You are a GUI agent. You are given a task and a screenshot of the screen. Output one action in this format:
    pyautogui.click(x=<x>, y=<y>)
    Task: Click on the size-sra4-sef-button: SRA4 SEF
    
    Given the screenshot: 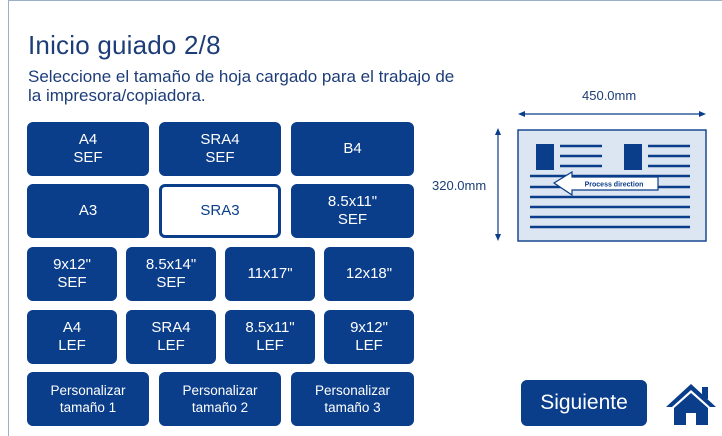 What is the action you would take?
    pyautogui.click(x=220, y=149)
    